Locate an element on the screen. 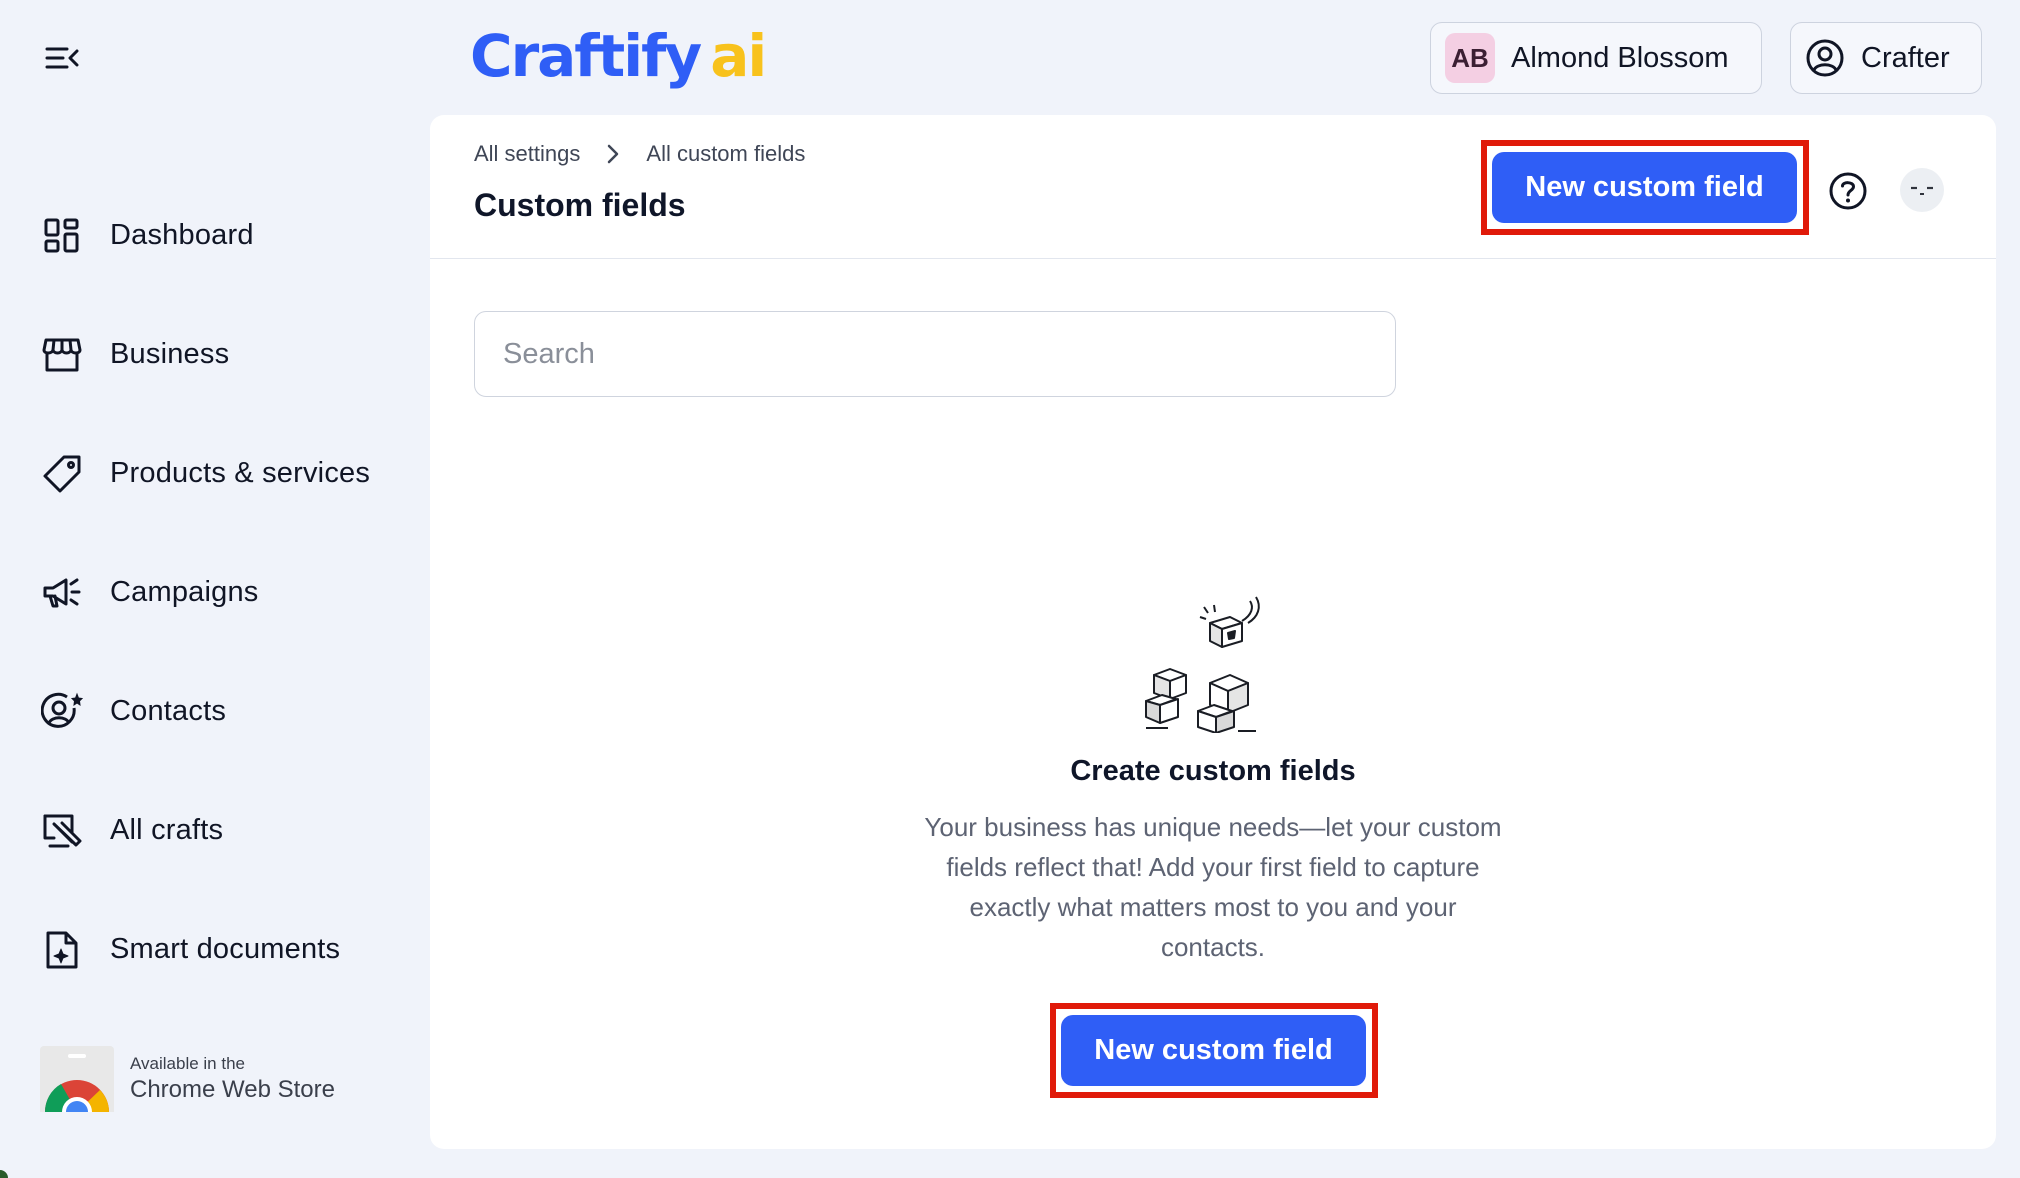  crafts-icon is located at coordinates (62, 831).